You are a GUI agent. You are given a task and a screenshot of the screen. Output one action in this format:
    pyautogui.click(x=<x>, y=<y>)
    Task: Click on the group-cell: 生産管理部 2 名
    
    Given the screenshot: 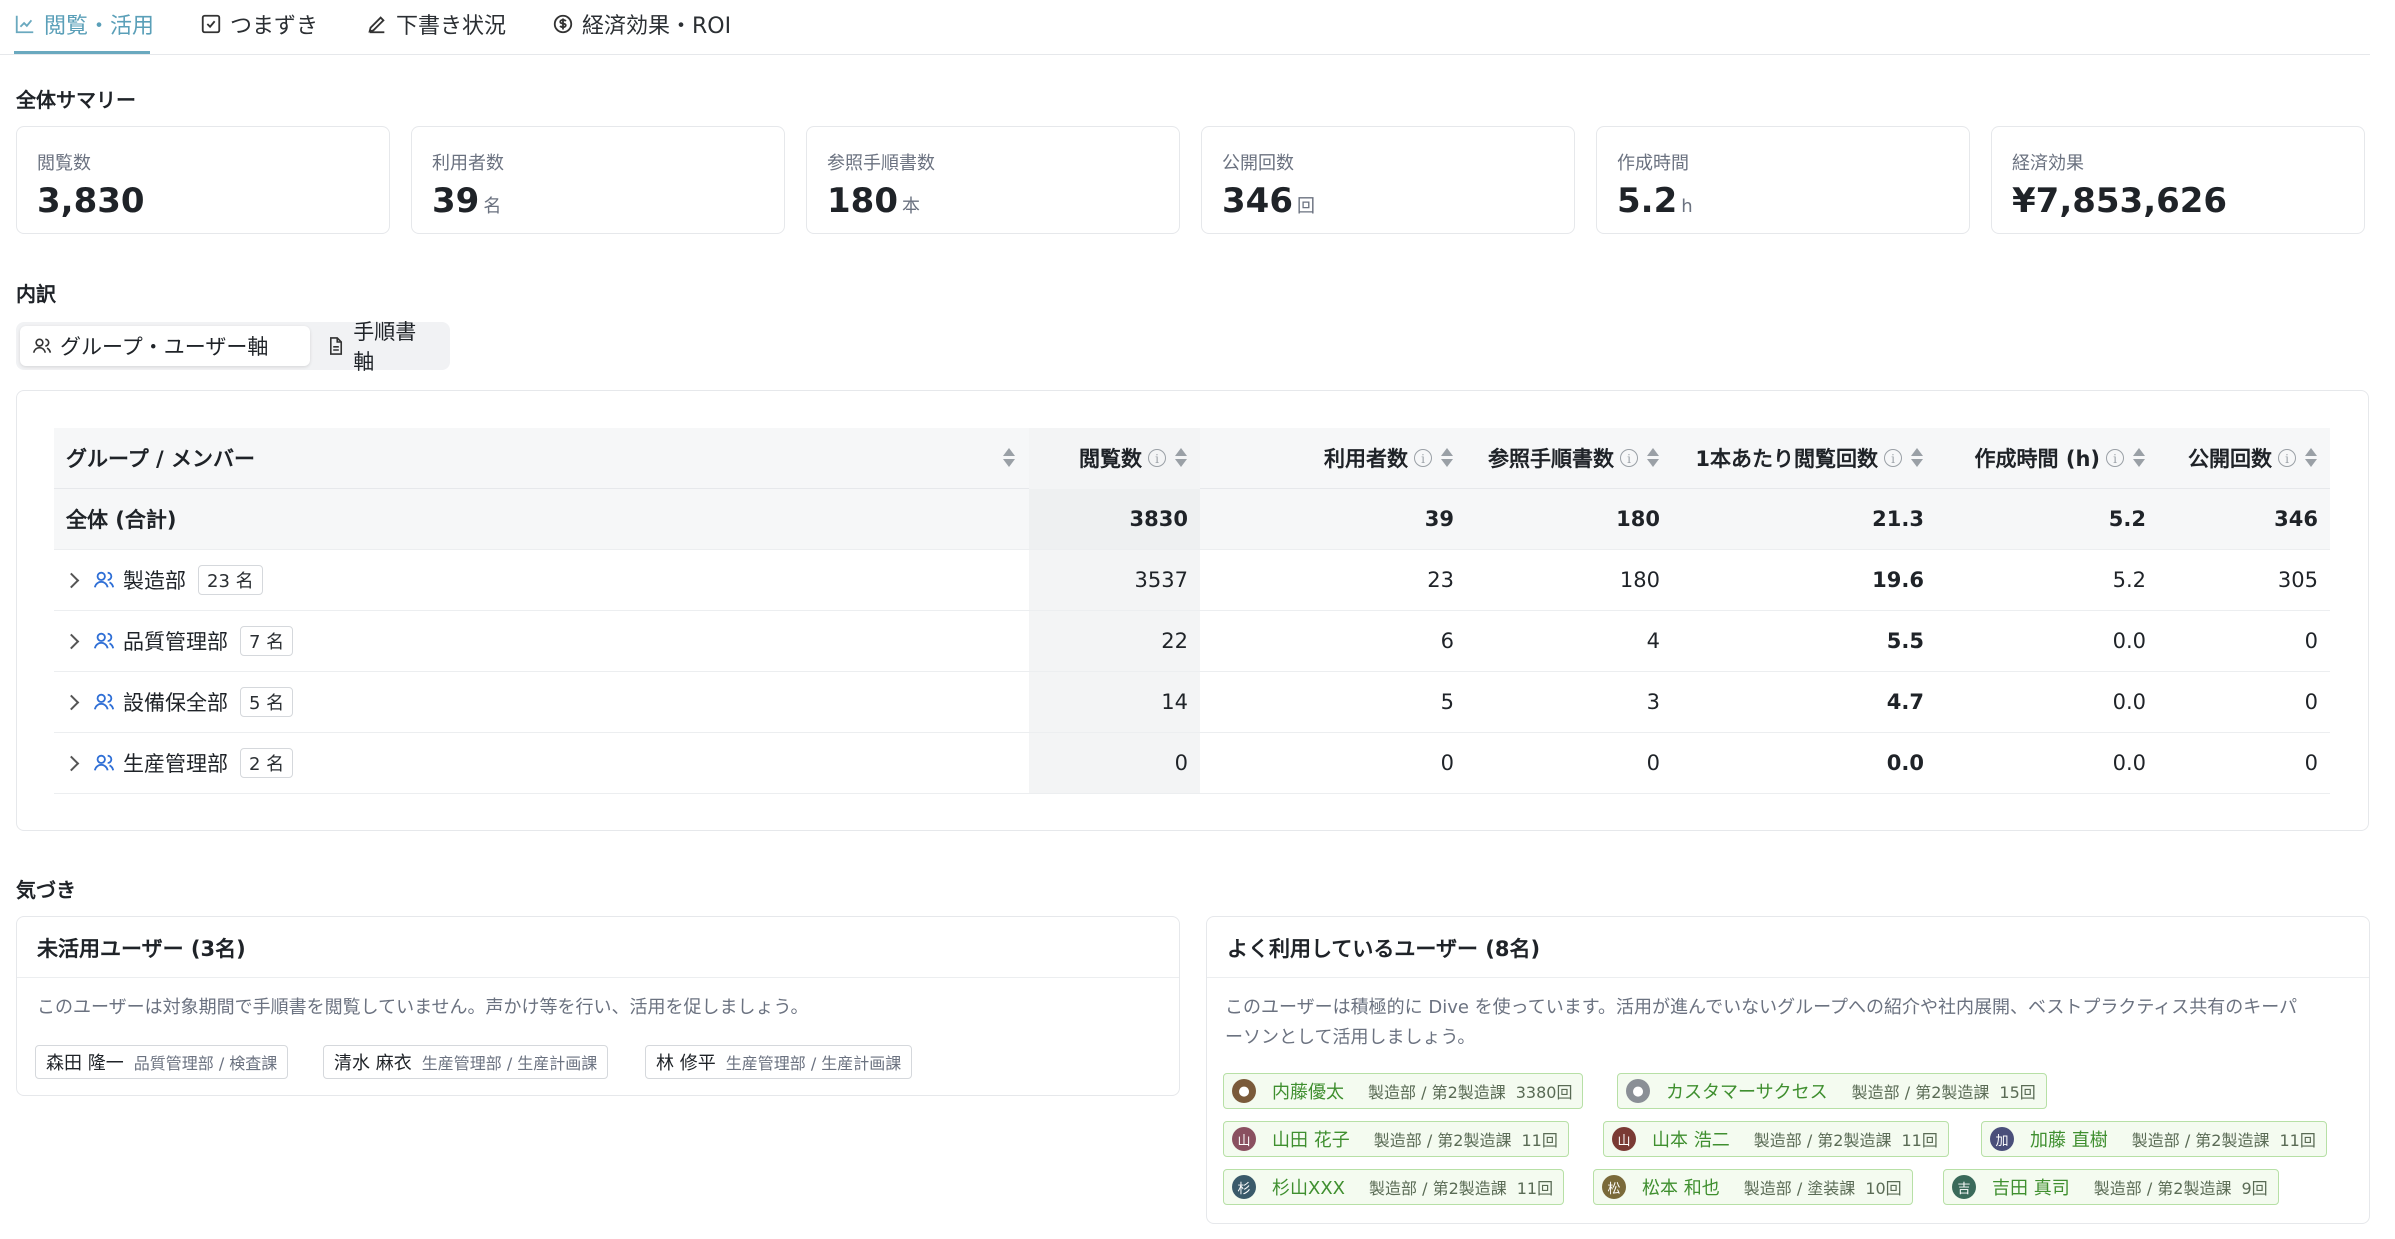 What is the action you would take?
    pyautogui.click(x=178, y=763)
    